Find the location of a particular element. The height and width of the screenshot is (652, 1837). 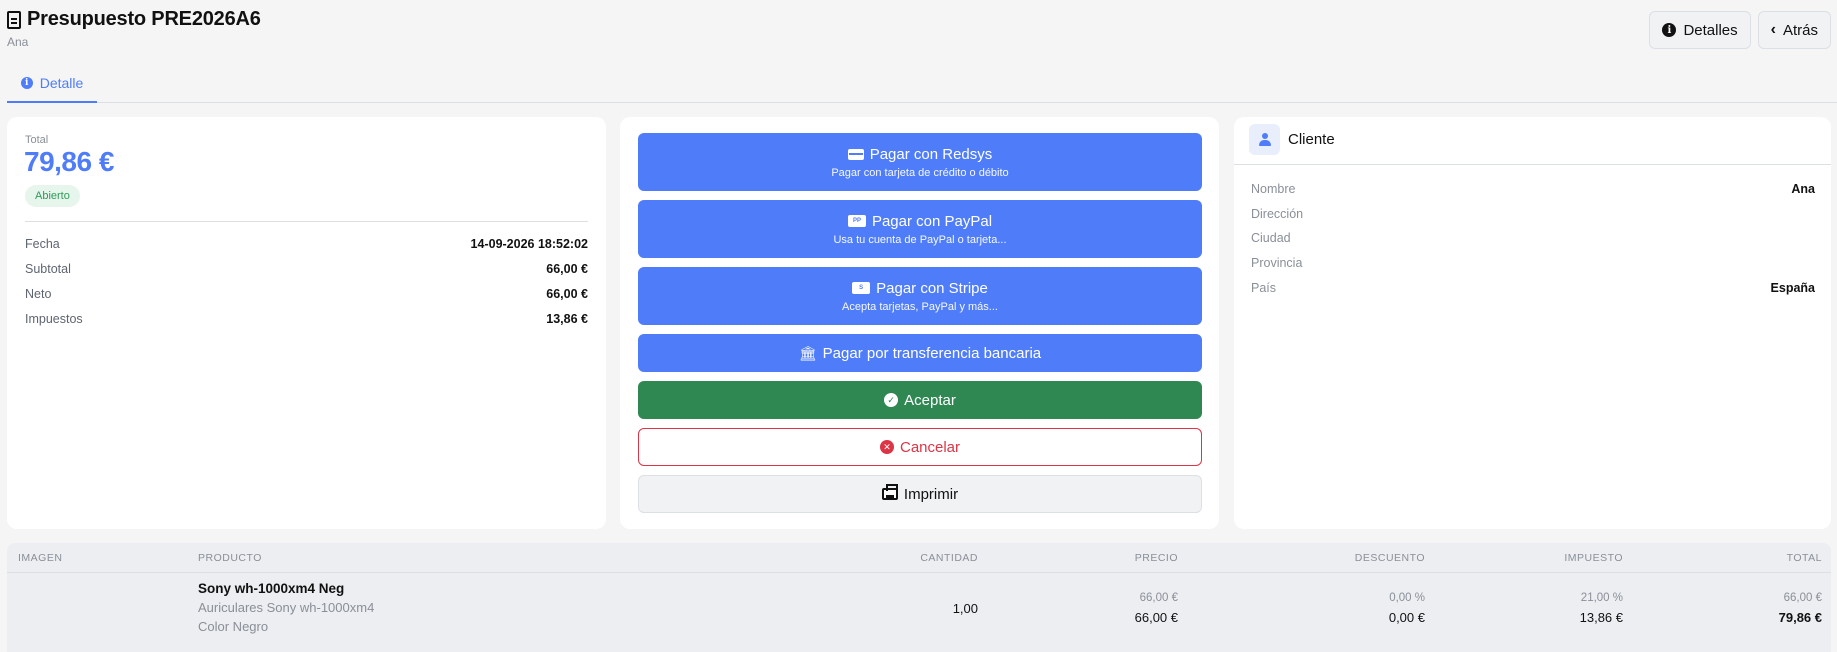

client-row-pais: País España is located at coordinates (1533, 288).